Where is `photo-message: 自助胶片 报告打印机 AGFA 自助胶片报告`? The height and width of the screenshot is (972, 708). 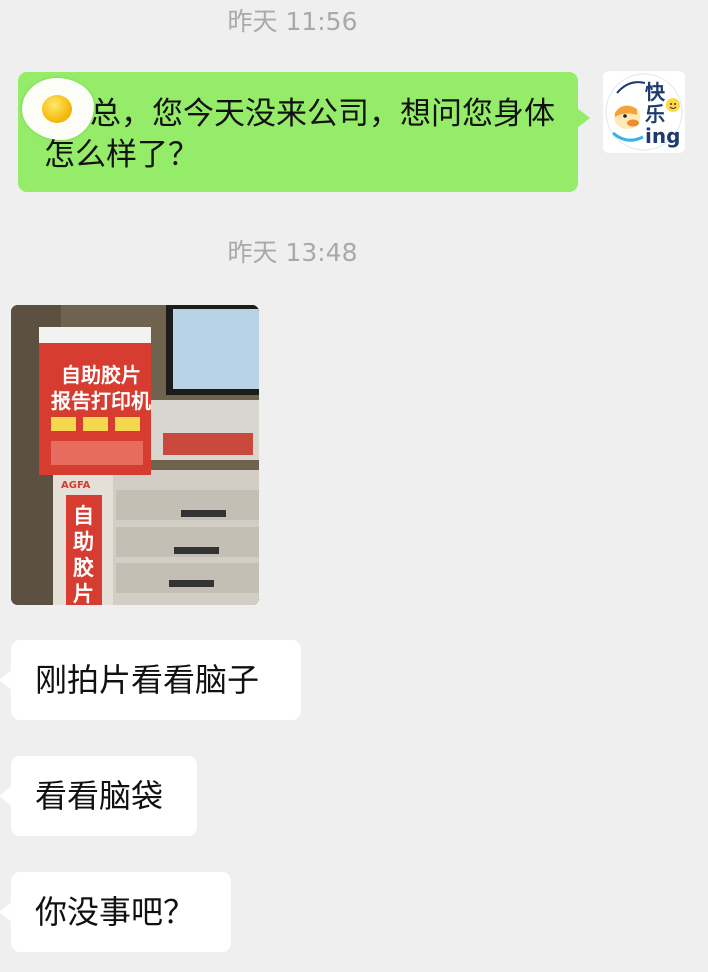 photo-message: 自助胶片 报告打印机 AGFA 自助胶片报告 is located at coordinates (135, 455).